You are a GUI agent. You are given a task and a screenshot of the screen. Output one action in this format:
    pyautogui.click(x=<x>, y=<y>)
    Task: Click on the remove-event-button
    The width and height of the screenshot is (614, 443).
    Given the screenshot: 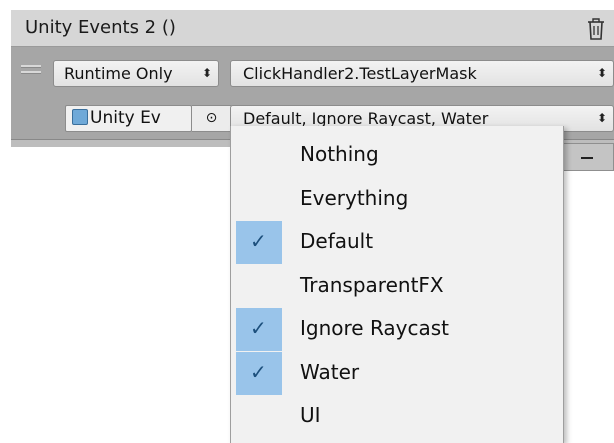 What is the action you would take?
    pyautogui.click(x=587, y=157)
    